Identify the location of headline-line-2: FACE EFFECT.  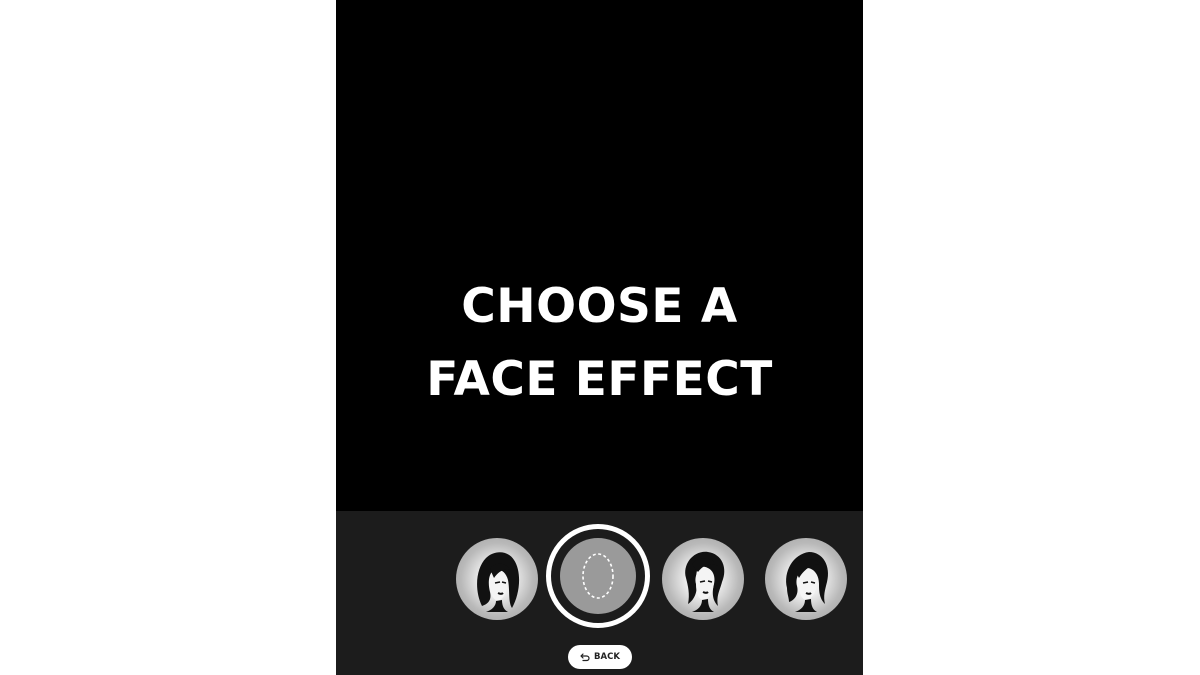
(599, 379).